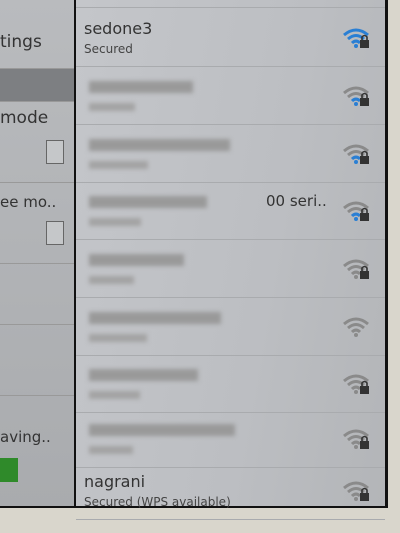 This screenshot has height=533, width=400. I want to click on settings-item-saving: aving.., so click(37, 451).